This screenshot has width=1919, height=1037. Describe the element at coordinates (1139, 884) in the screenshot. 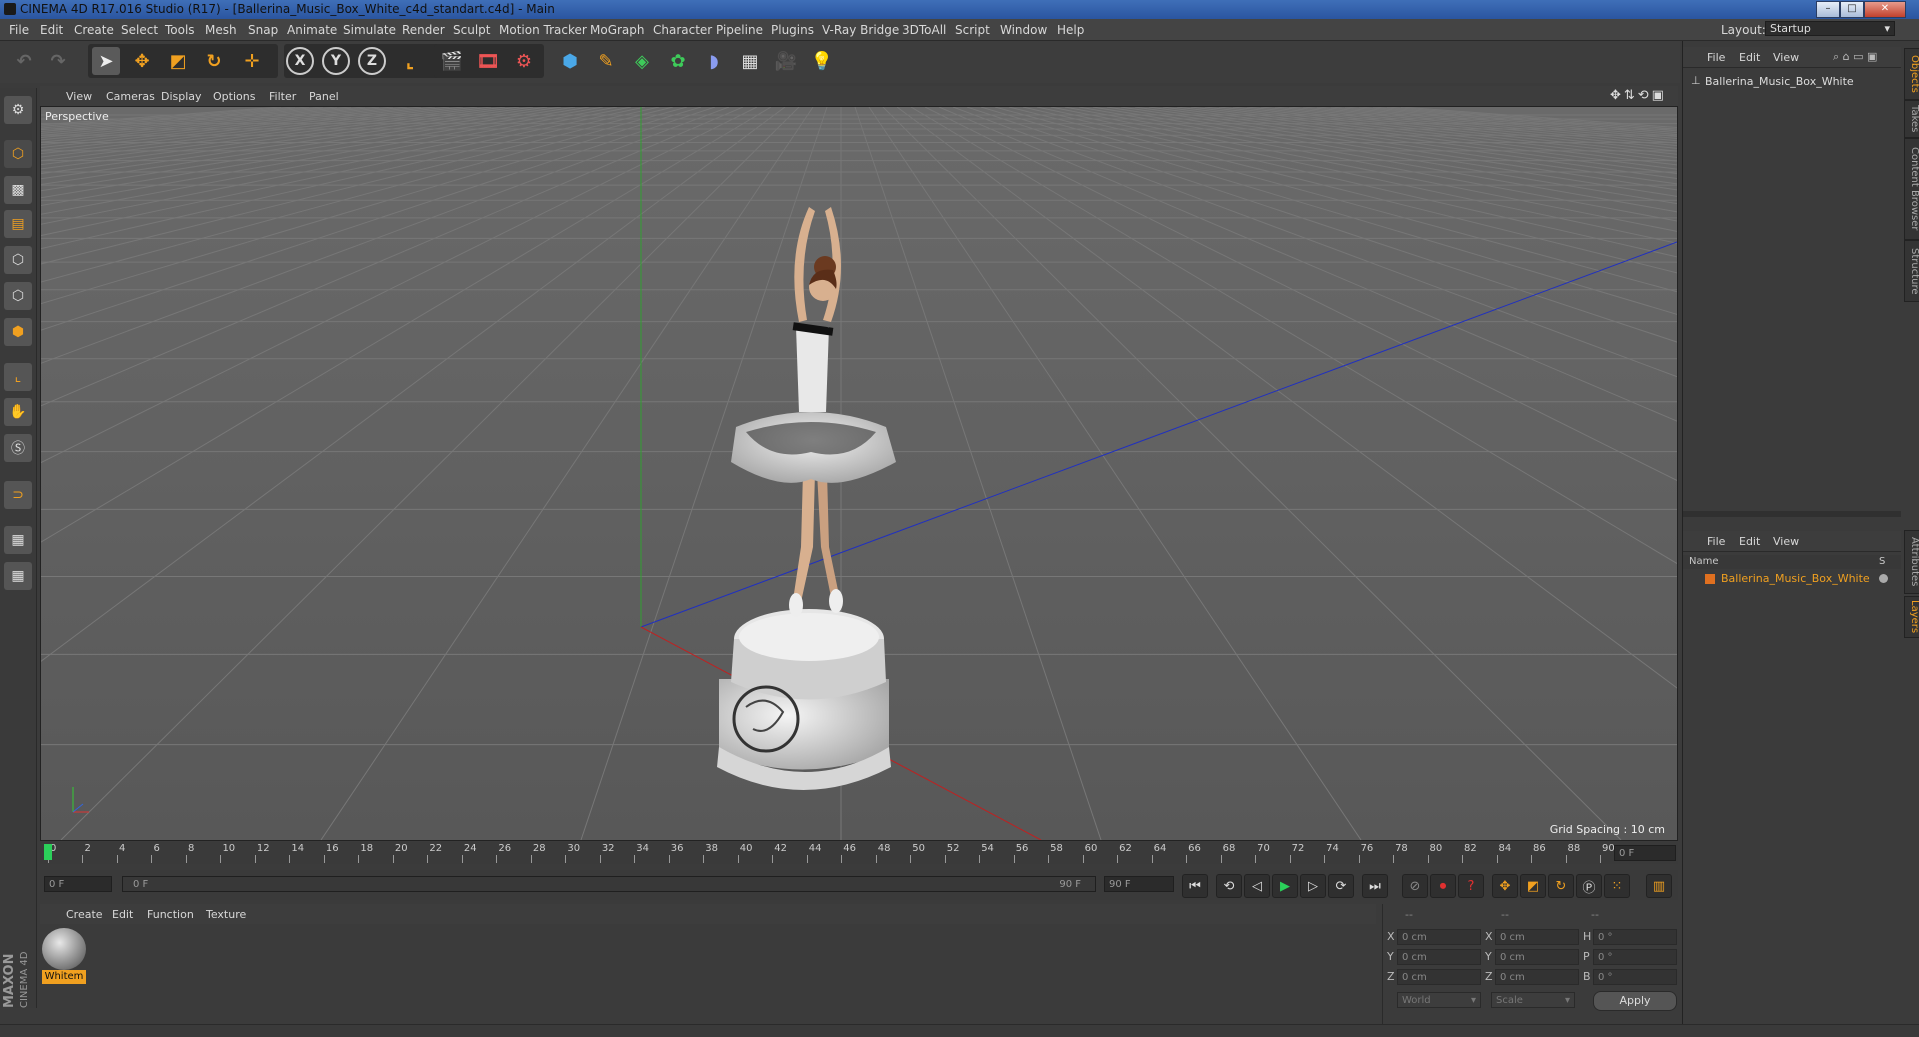

I see `end-frame-field: 90 F` at that location.